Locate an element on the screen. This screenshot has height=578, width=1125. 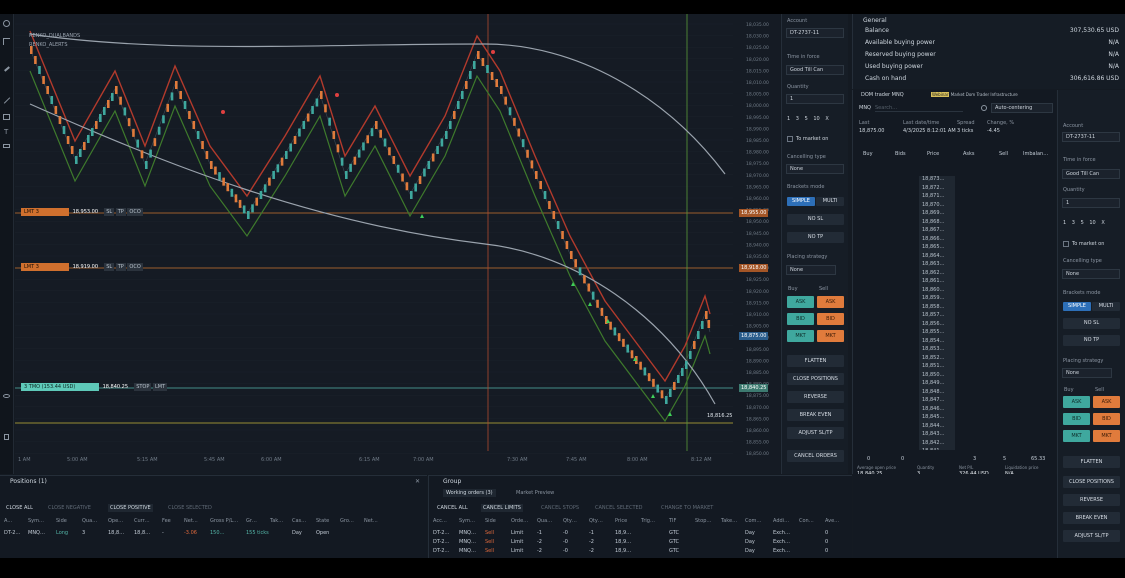
close-positions-button: CLOSE POSITIONS is located at coordinates (1091, 482).